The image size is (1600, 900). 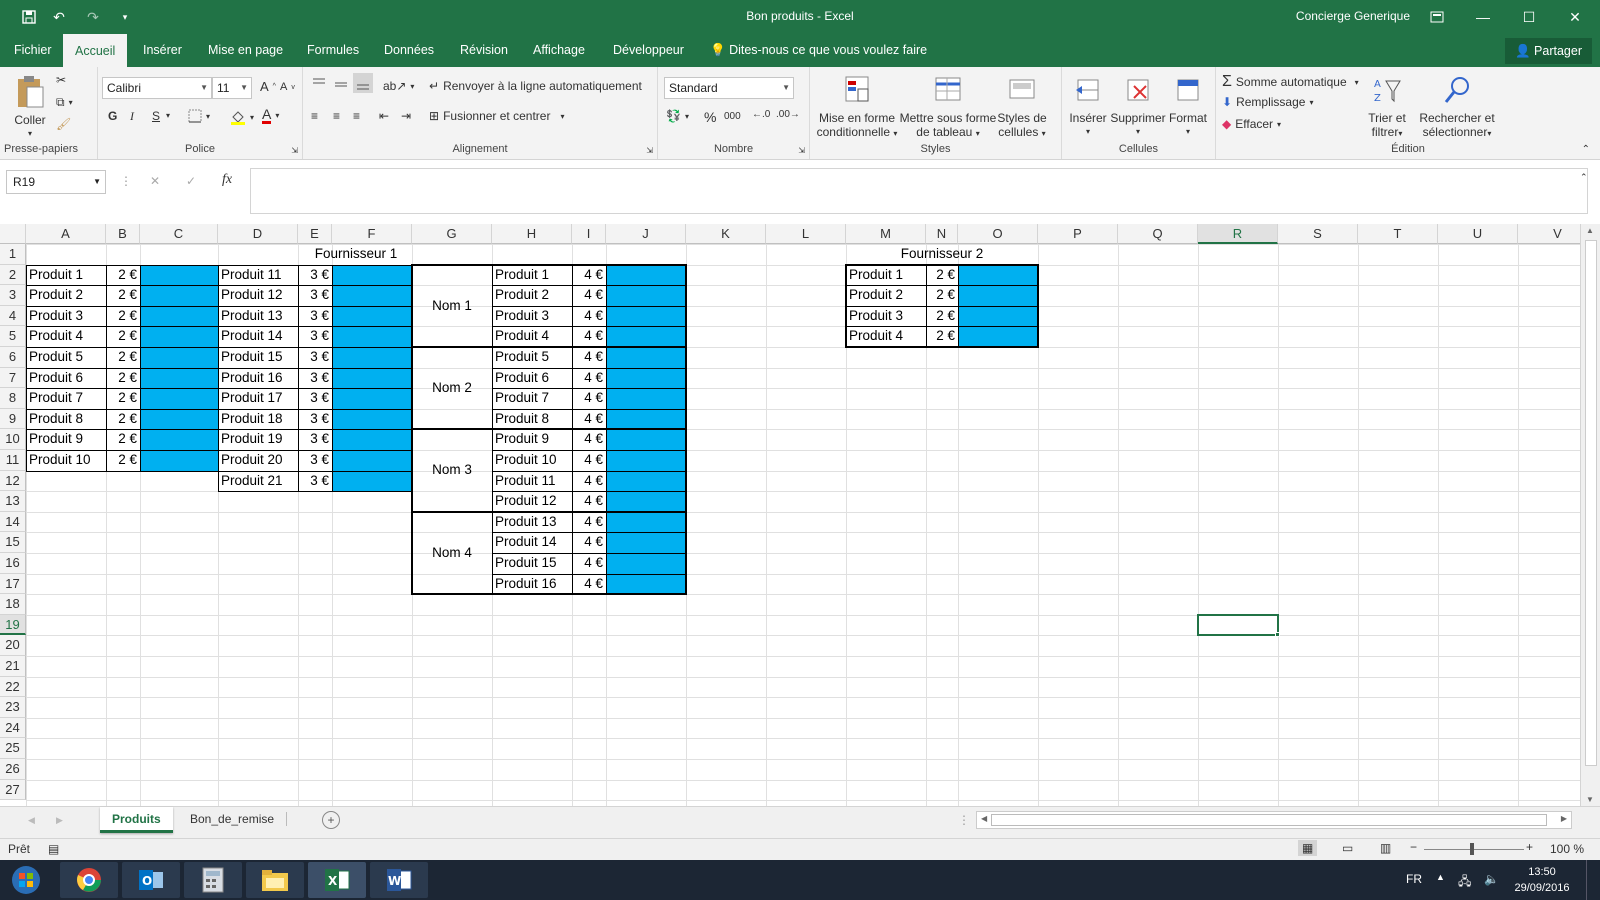 What do you see at coordinates (213, 880) in the screenshot?
I see `calculator-icon` at bounding box center [213, 880].